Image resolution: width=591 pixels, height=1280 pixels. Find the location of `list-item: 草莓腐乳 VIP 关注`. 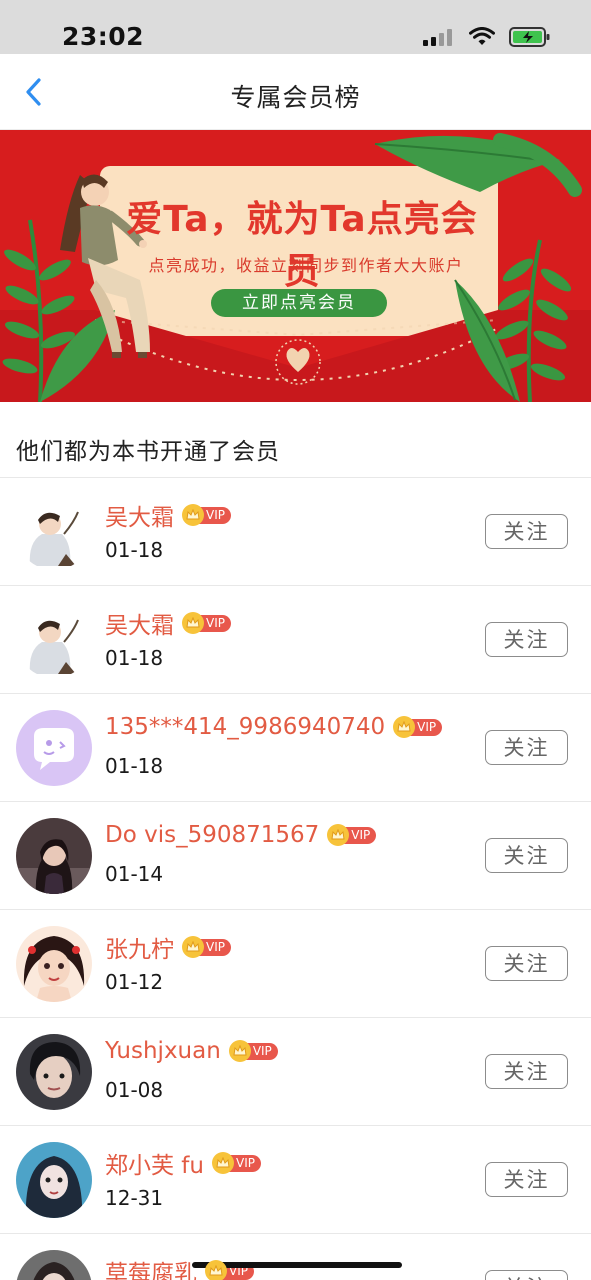

list-item: 草莓腐乳 VIP 关注 is located at coordinates (295, 1257).